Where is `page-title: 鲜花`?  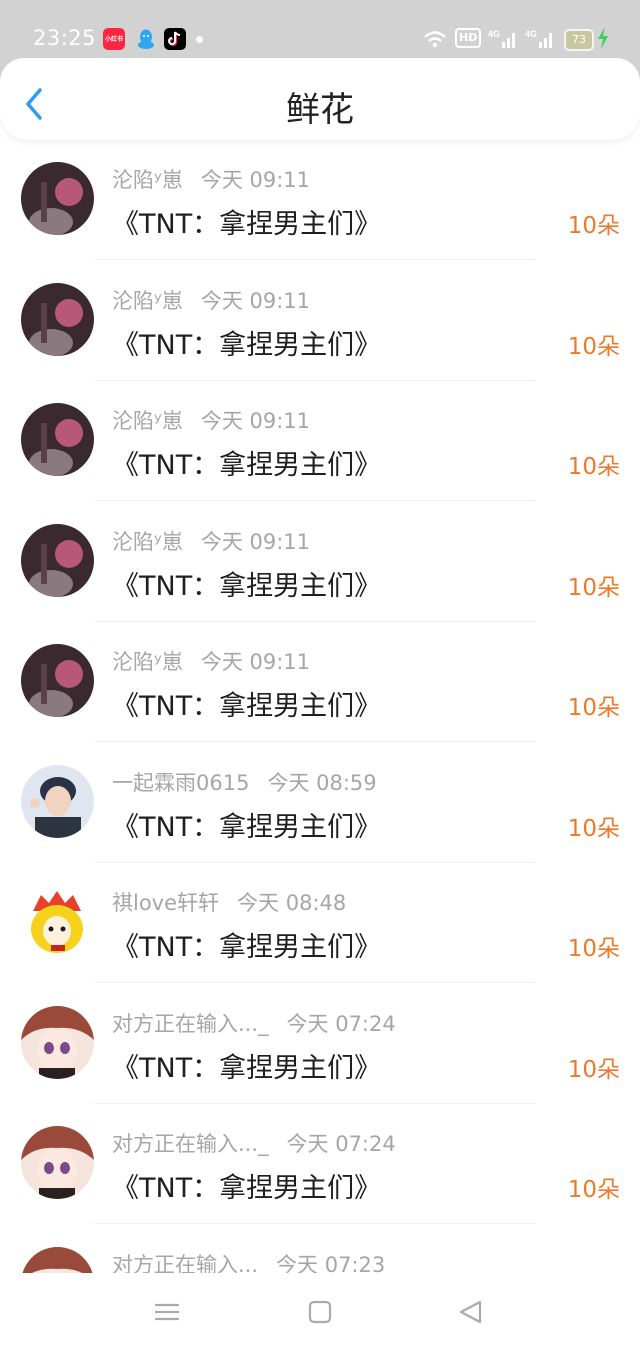 page-title: 鲜花 is located at coordinates (320, 110).